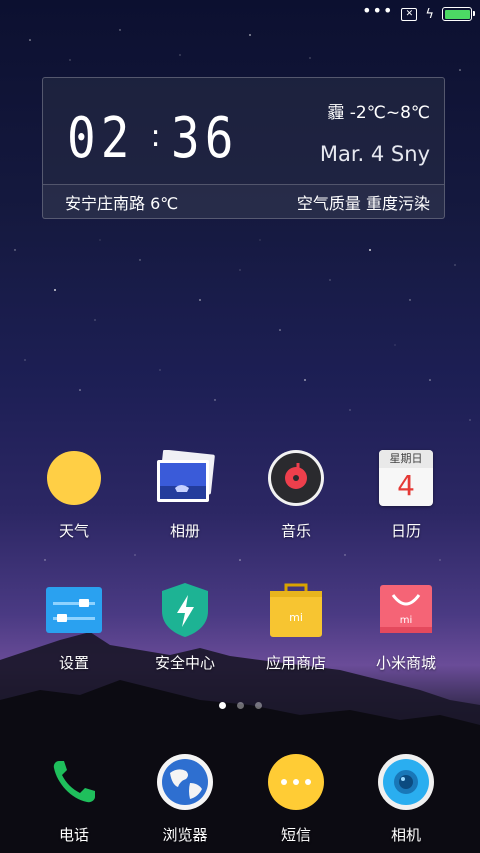 The width and height of the screenshot is (480, 853). I want to click on charging-icon: ϟ, so click(429, 14).